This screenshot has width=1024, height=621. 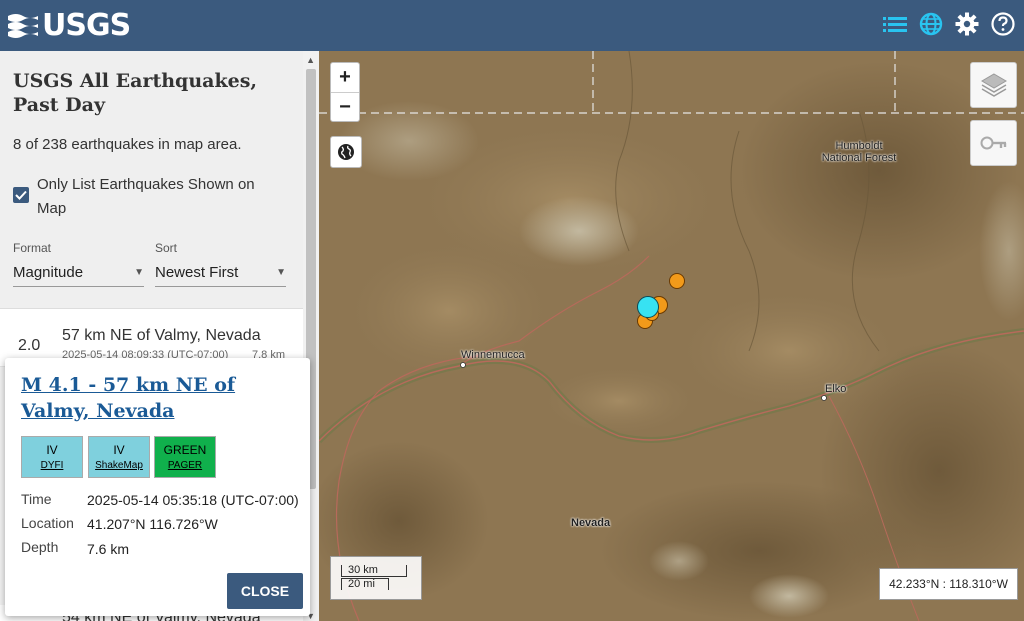 What do you see at coordinates (677, 281) in the screenshot?
I see `earthquake-marker` at bounding box center [677, 281].